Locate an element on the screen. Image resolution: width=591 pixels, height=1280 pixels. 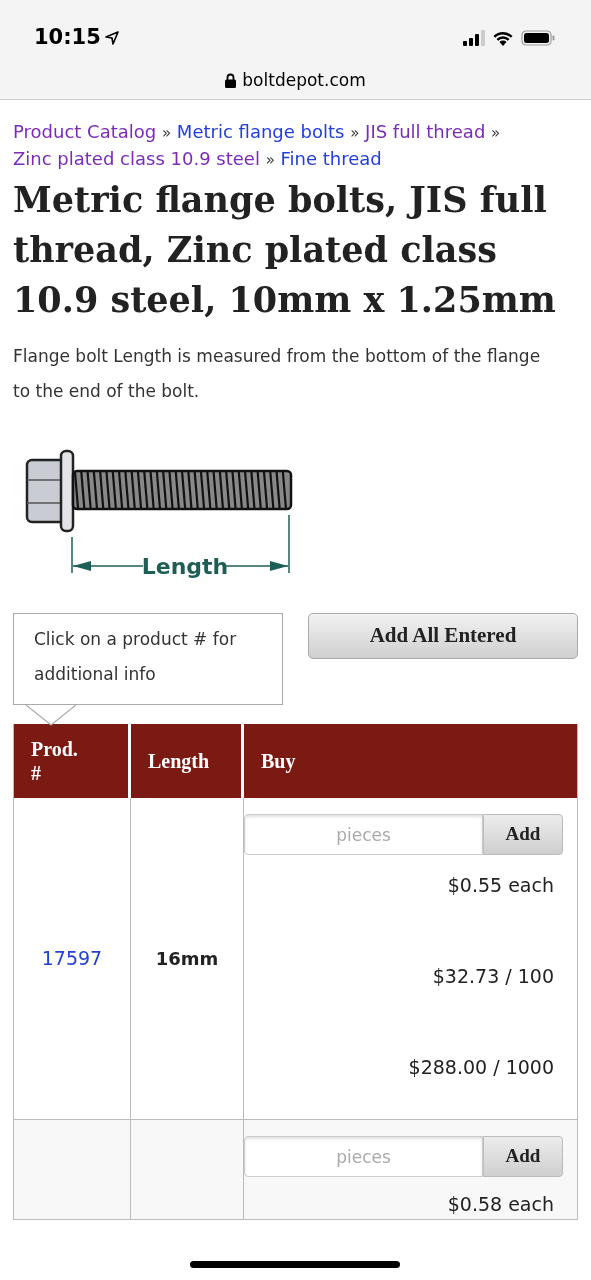
breadcrumb-link: Fine thread is located at coordinates (331, 158).